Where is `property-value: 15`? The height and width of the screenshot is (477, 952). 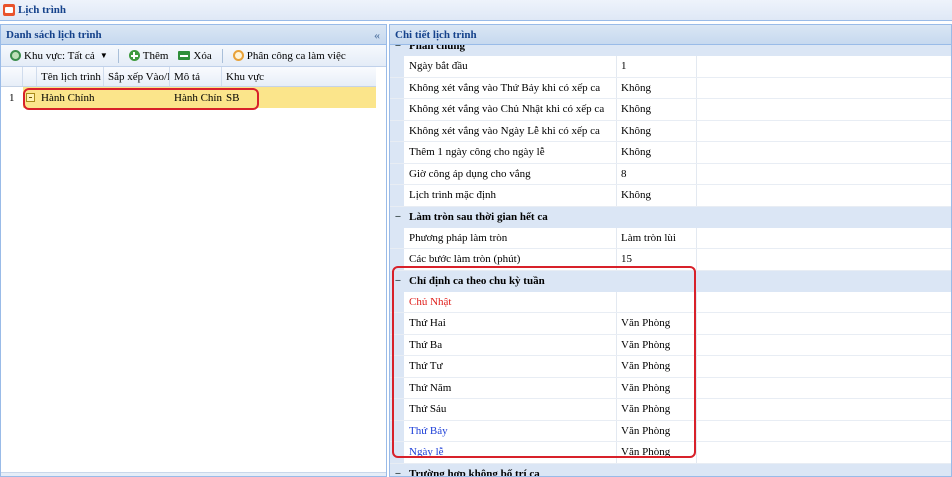 property-value: 15 is located at coordinates (657, 259).